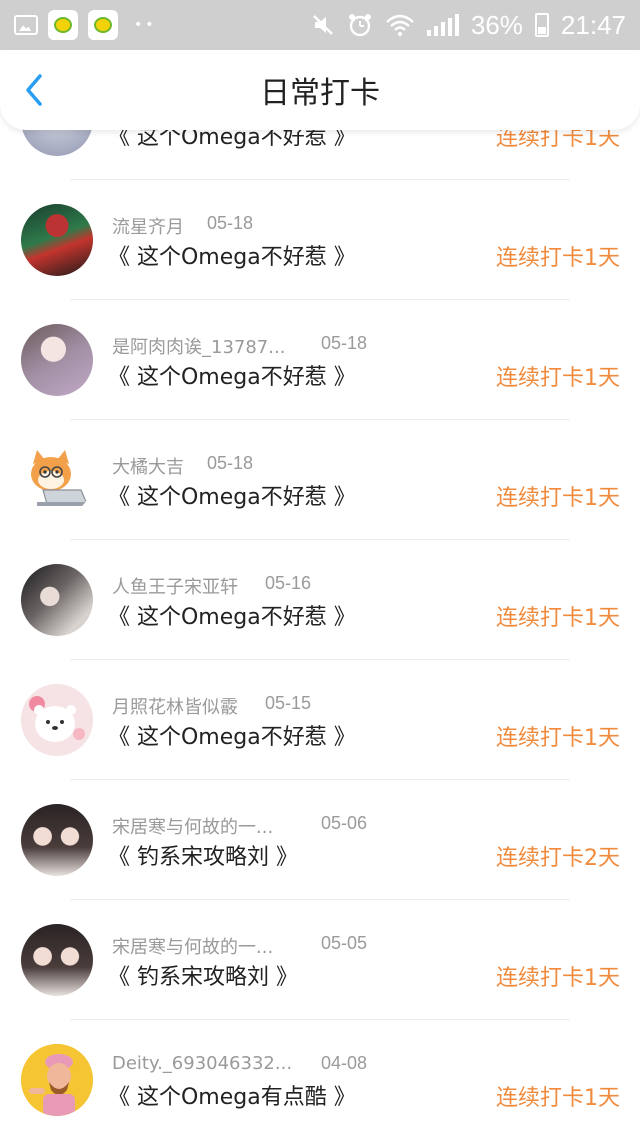 The image size is (640, 1138). Describe the element at coordinates (323, 25) in the screenshot. I see `mute-icon` at that location.